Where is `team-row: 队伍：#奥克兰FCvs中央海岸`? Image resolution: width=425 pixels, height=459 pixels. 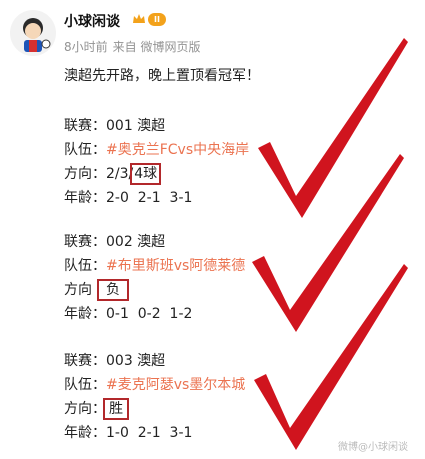
team-row: 队伍：#奥克兰FCvs中央海岸 is located at coordinates (156, 150).